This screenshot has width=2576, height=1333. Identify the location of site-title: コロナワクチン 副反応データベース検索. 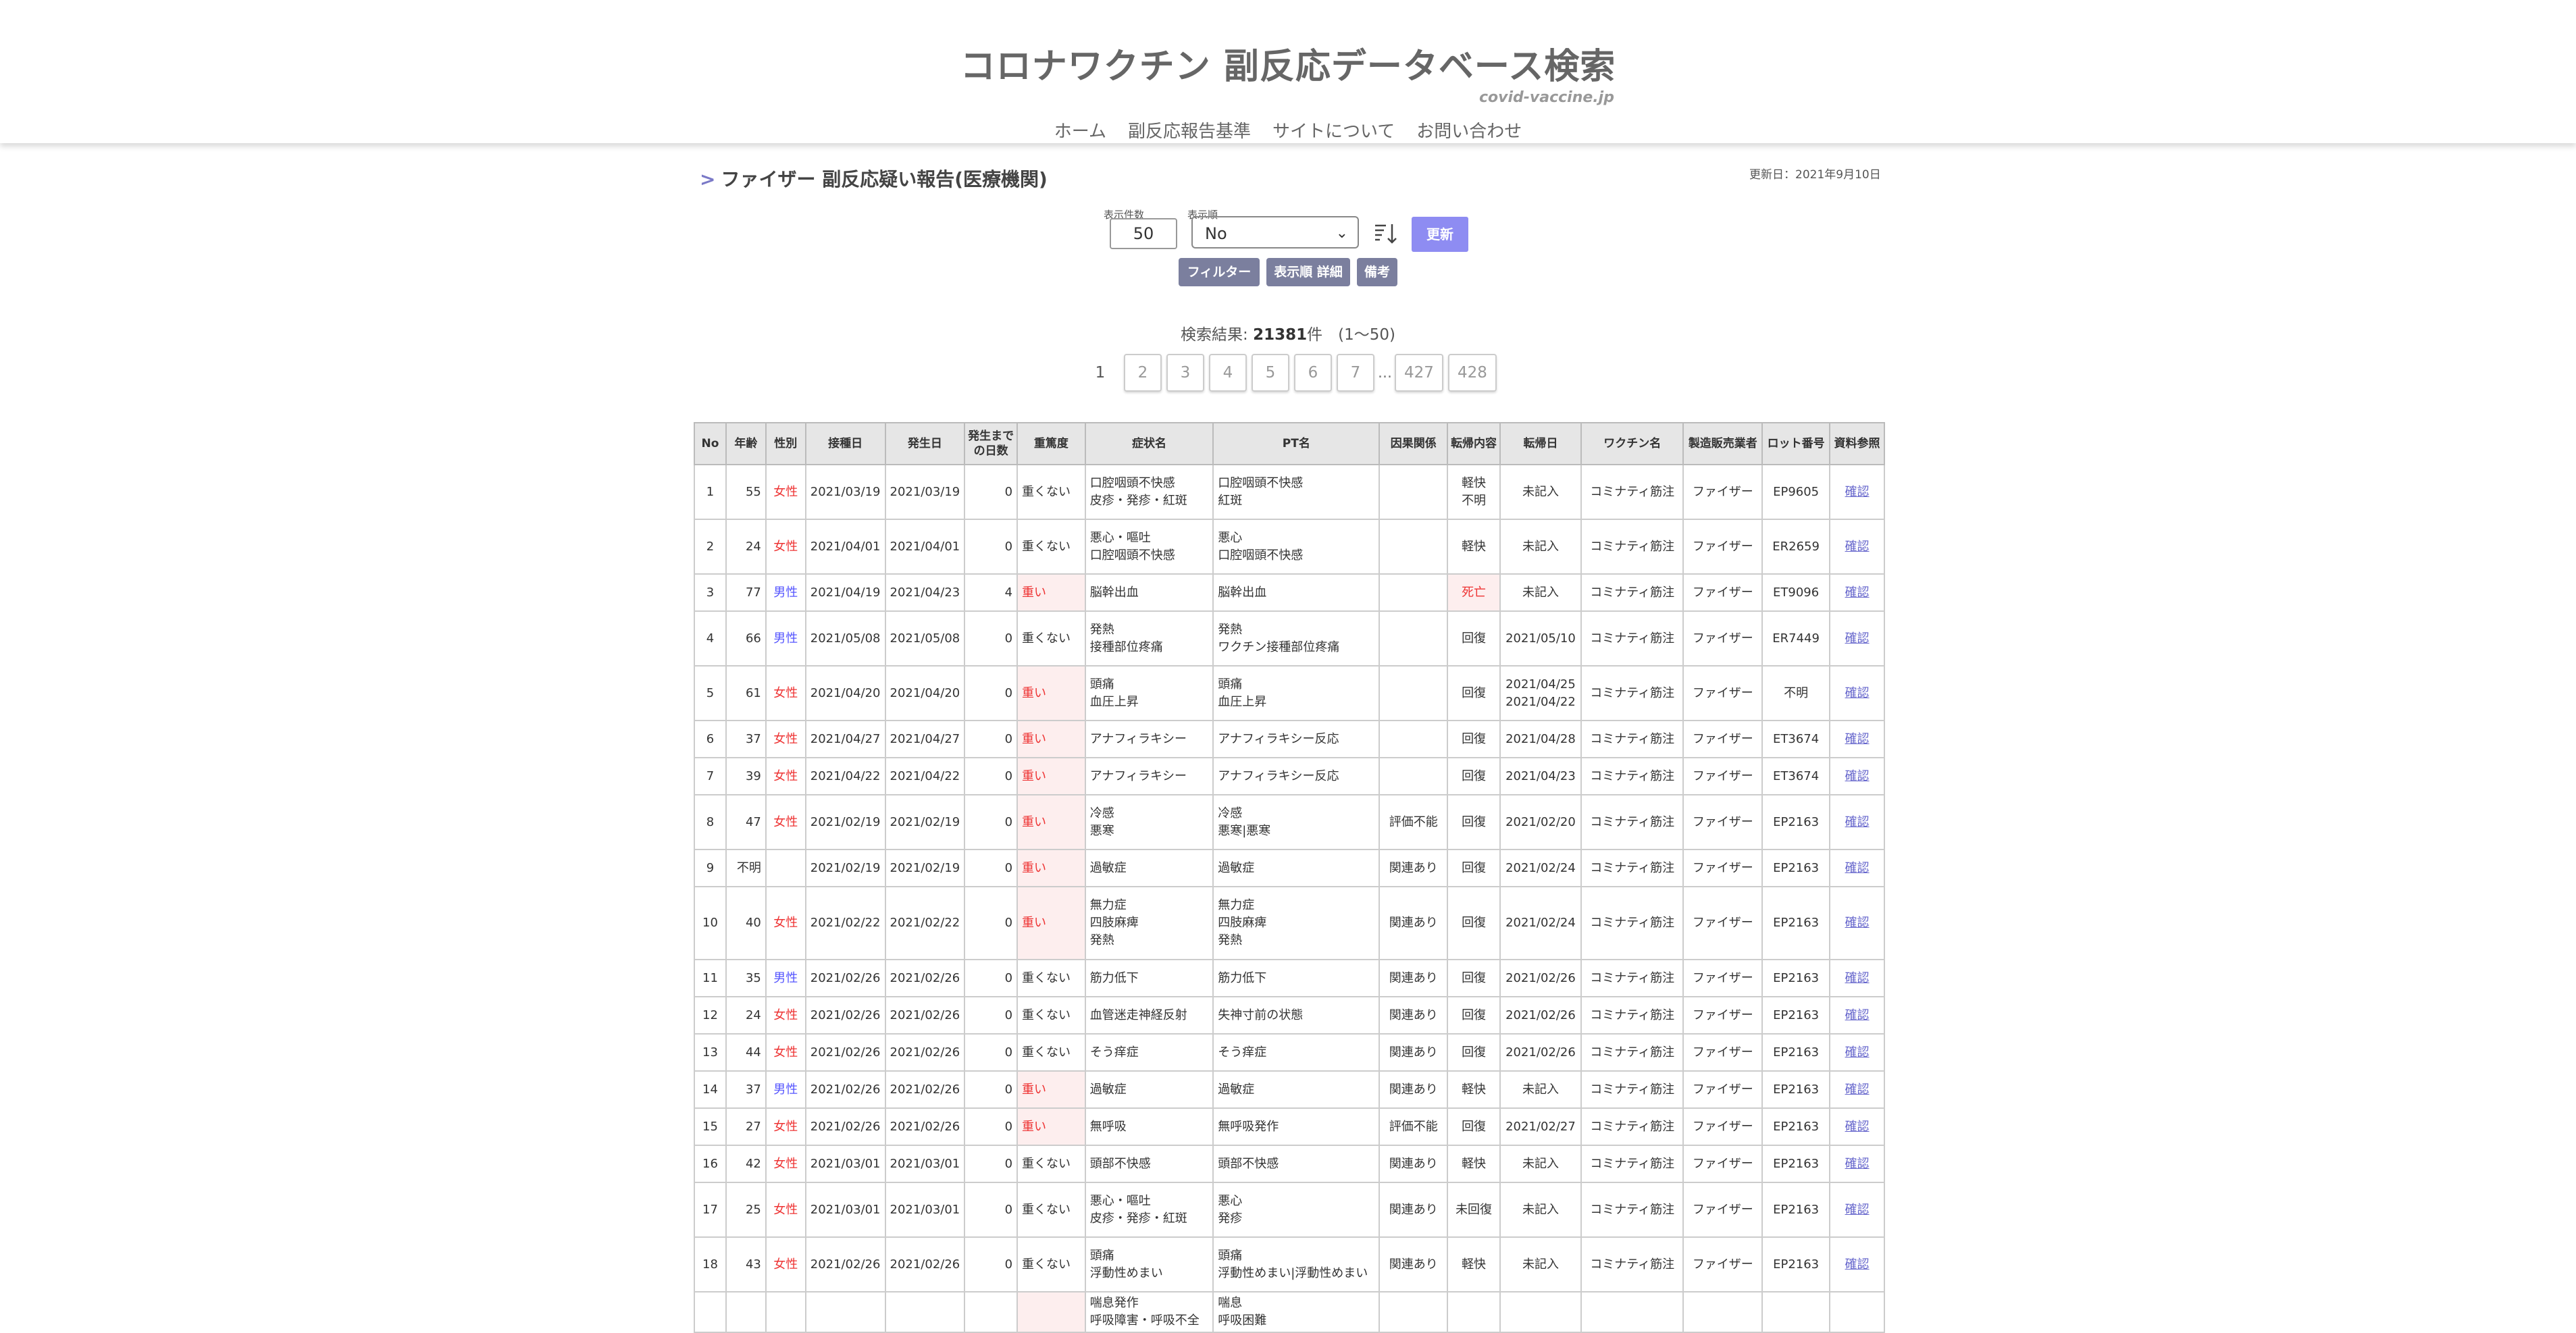
(1288, 63).